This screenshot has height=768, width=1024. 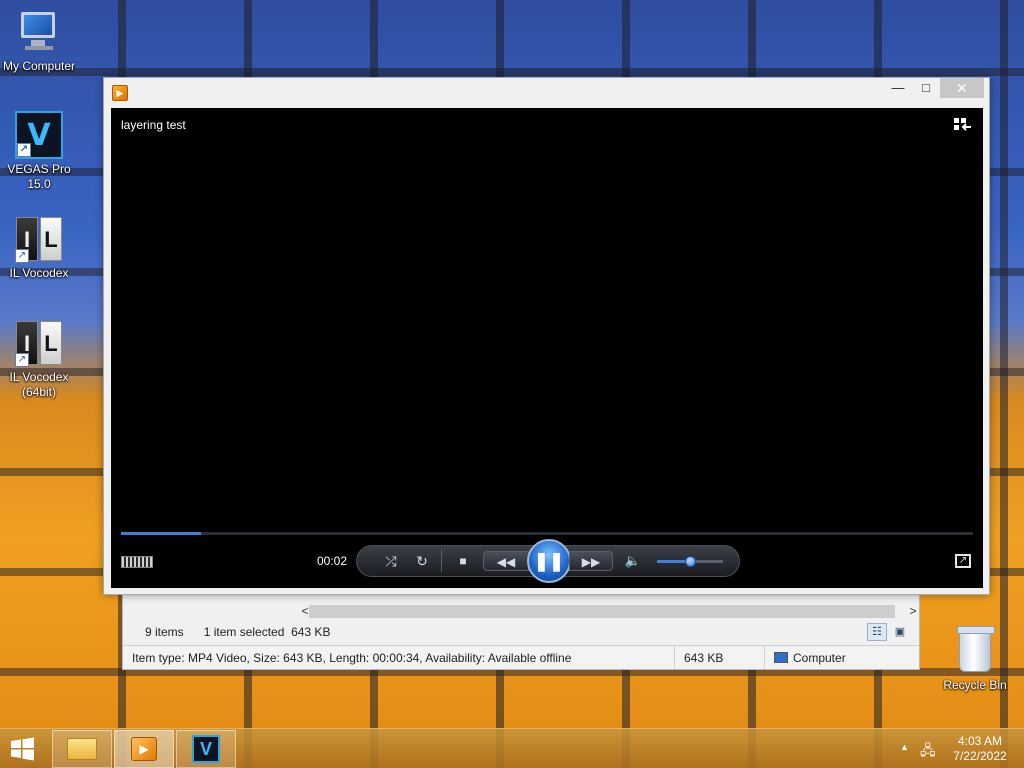 I want to click on equalizer-icon, so click(x=137, y=562).